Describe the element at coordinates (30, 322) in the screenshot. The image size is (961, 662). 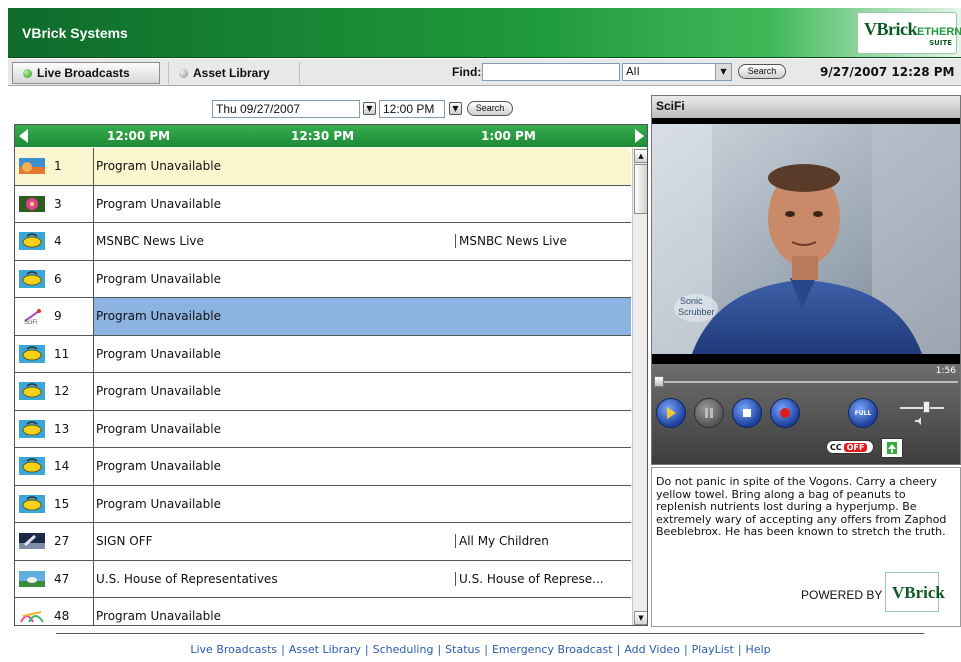
I see `svg-text: SciFi` at that location.